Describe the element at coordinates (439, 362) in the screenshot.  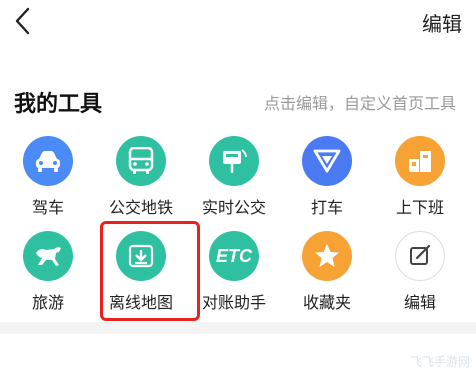
I see `watermark: 飞飞手游网` at that location.